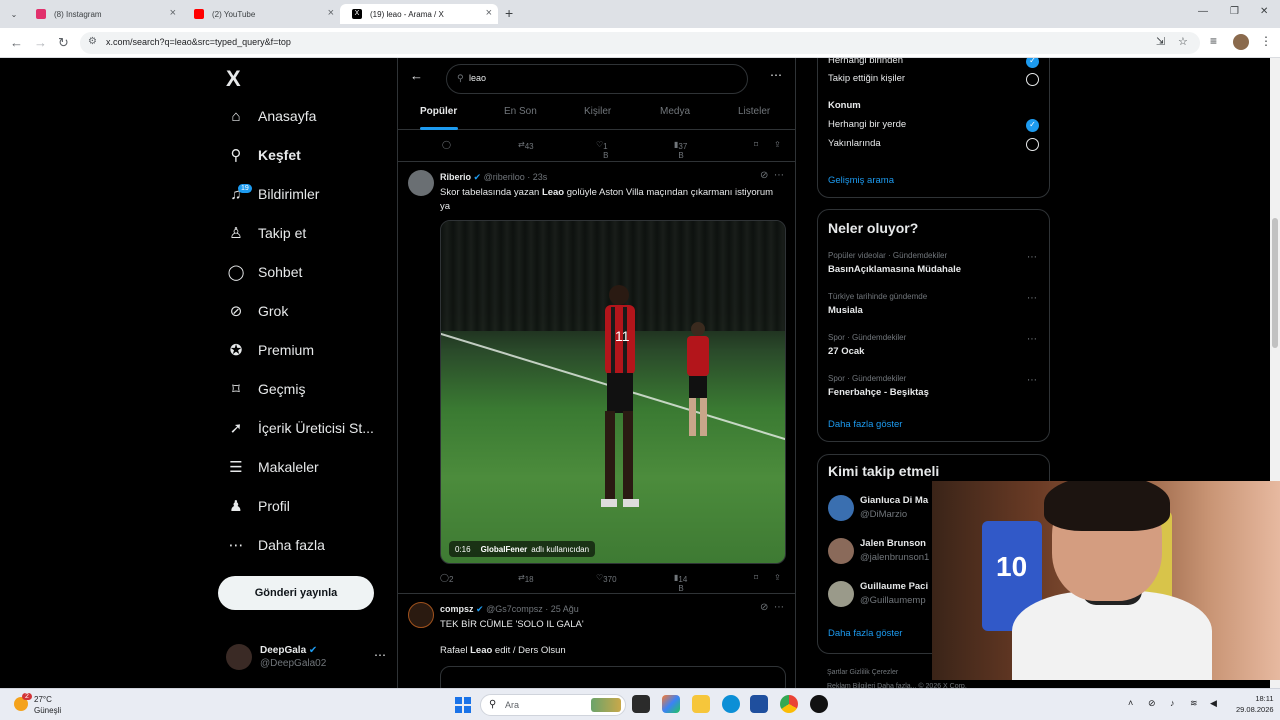 The width and height of the screenshot is (1280, 720). Describe the element at coordinates (878, 392) in the screenshot. I see `trend-title: Fenerbahçe - Beşiktaş` at that location.